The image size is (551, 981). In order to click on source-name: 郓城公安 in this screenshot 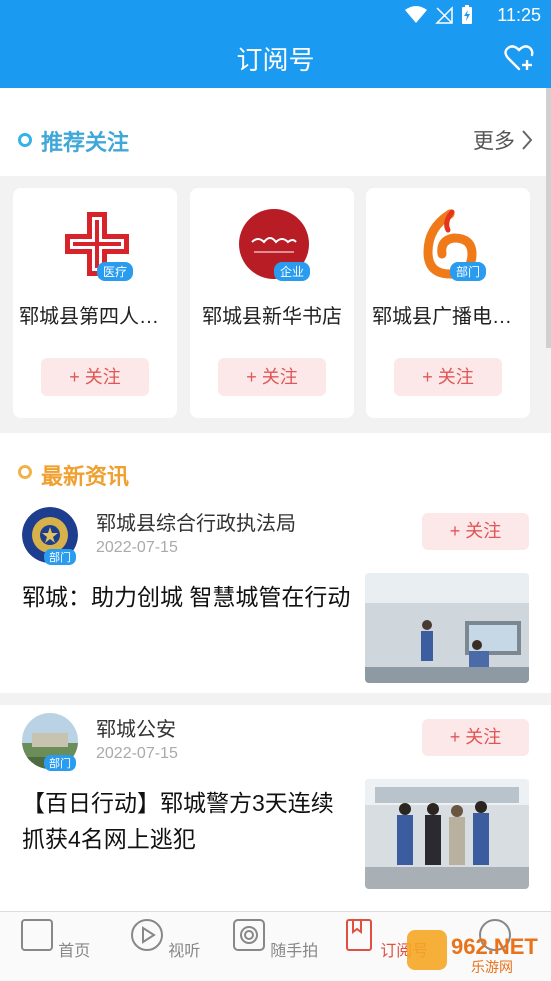, I will do `click(136, 730)`.